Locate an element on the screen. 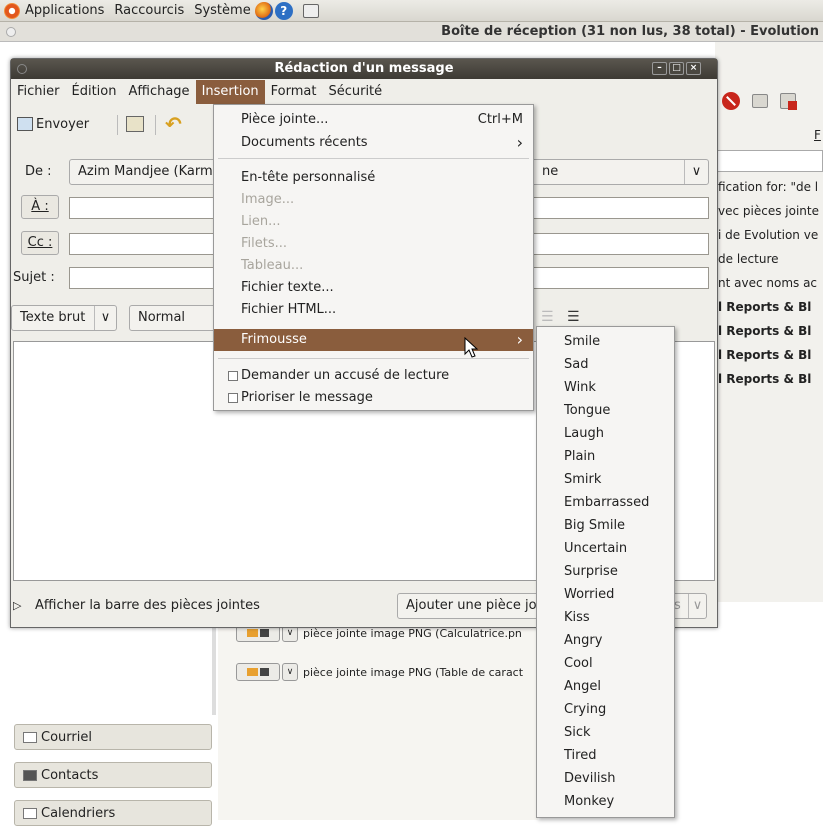  print-icon is located at coordinates (760, 101).